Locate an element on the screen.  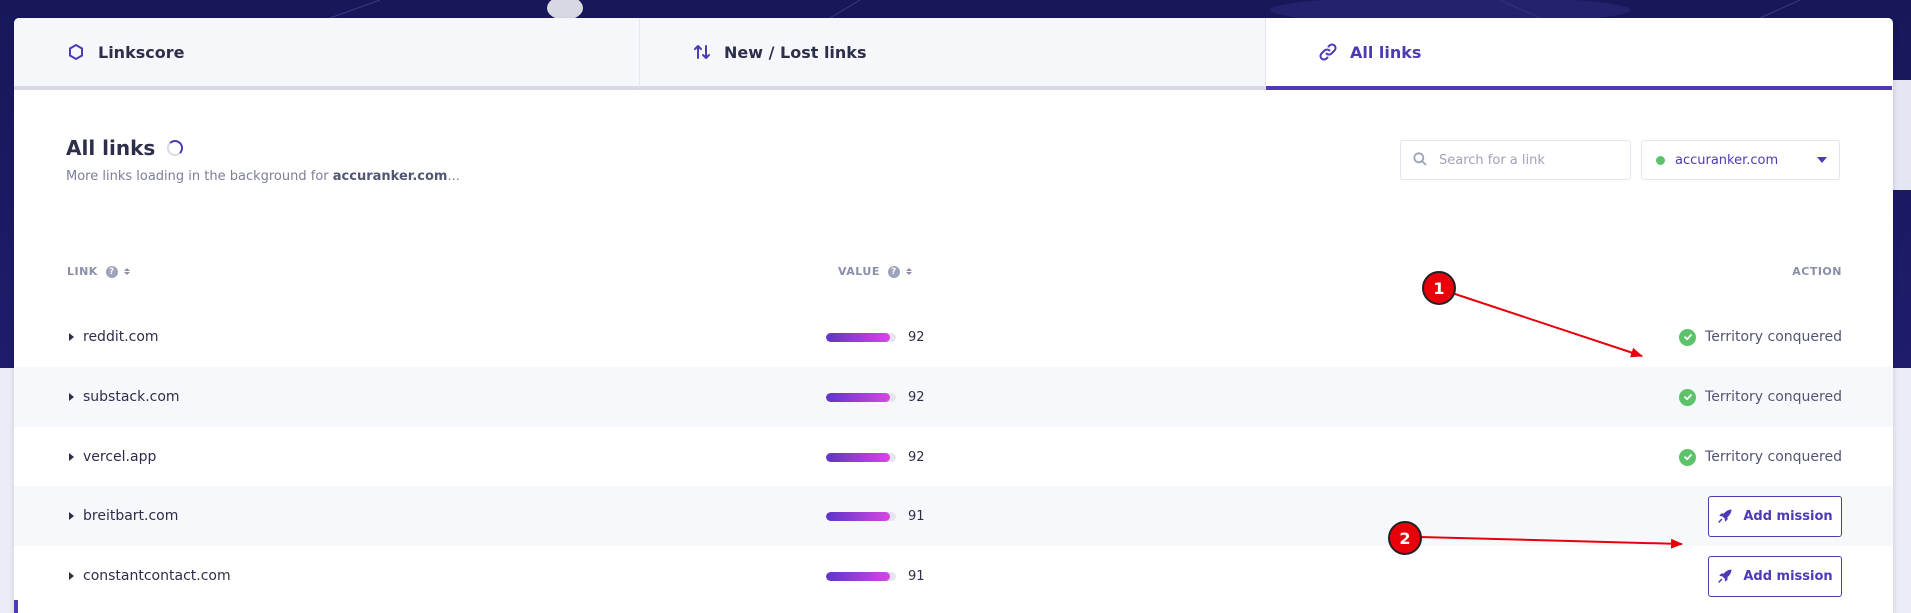
table-row: substack.com 92 Territory conquered is located at coordinates (953, 397).